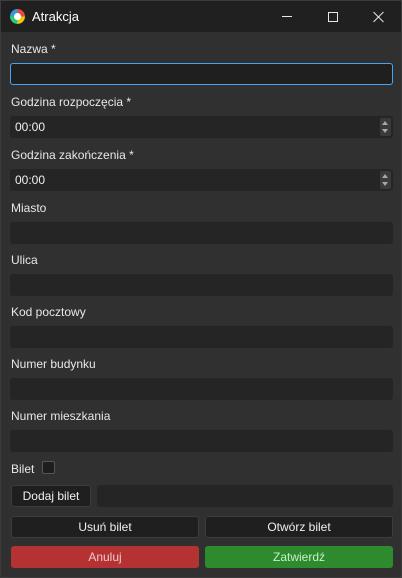  I want to click on kod-pocztowy-label: Kod pocztowy, so click(48, 312).